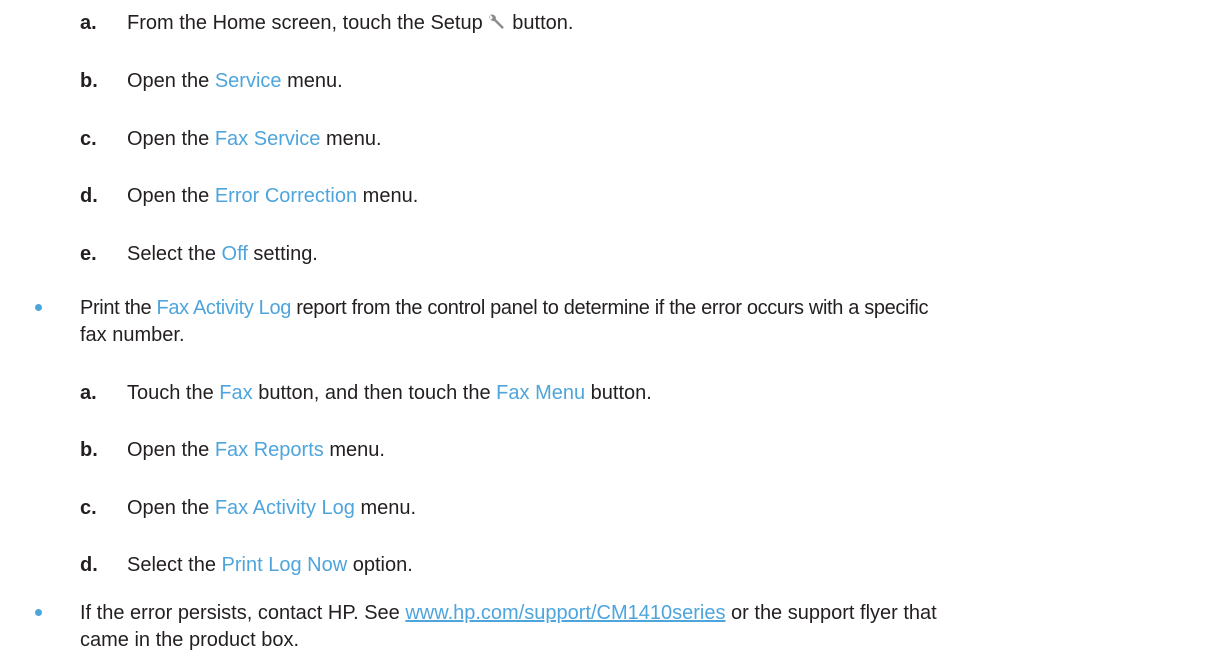 This screenshot has width=1226, height=659. I want to click on button-name-fax: Fax, so click(236, 393).